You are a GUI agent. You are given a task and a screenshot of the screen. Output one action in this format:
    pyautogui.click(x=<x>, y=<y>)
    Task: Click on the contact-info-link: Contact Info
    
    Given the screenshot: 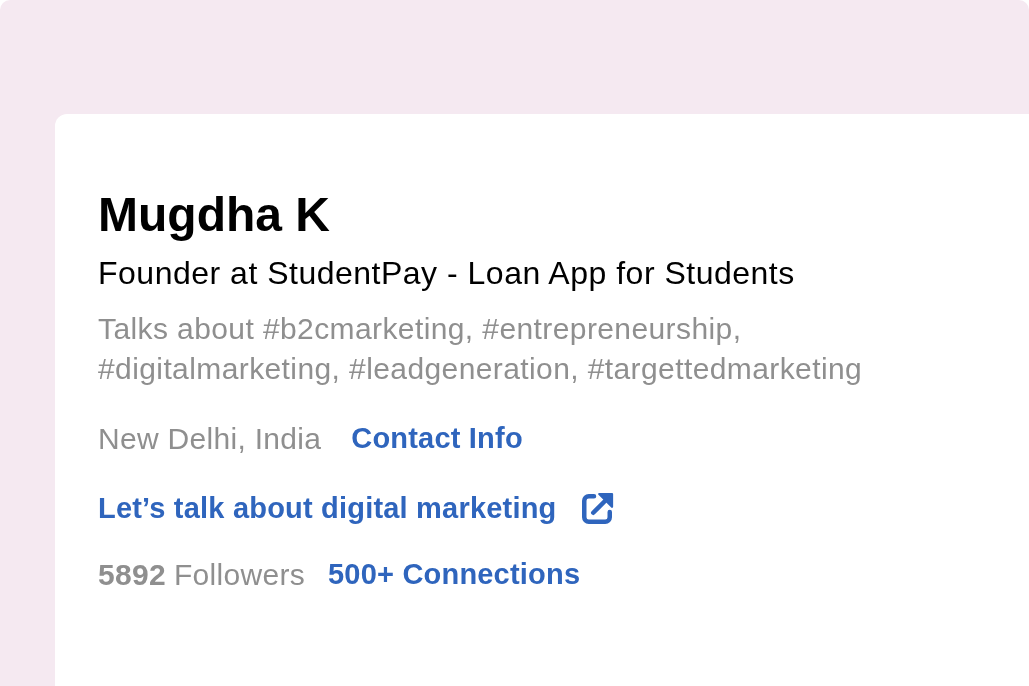 What is the action you would take?
    pyautogui.click(x=437, y=438)
    